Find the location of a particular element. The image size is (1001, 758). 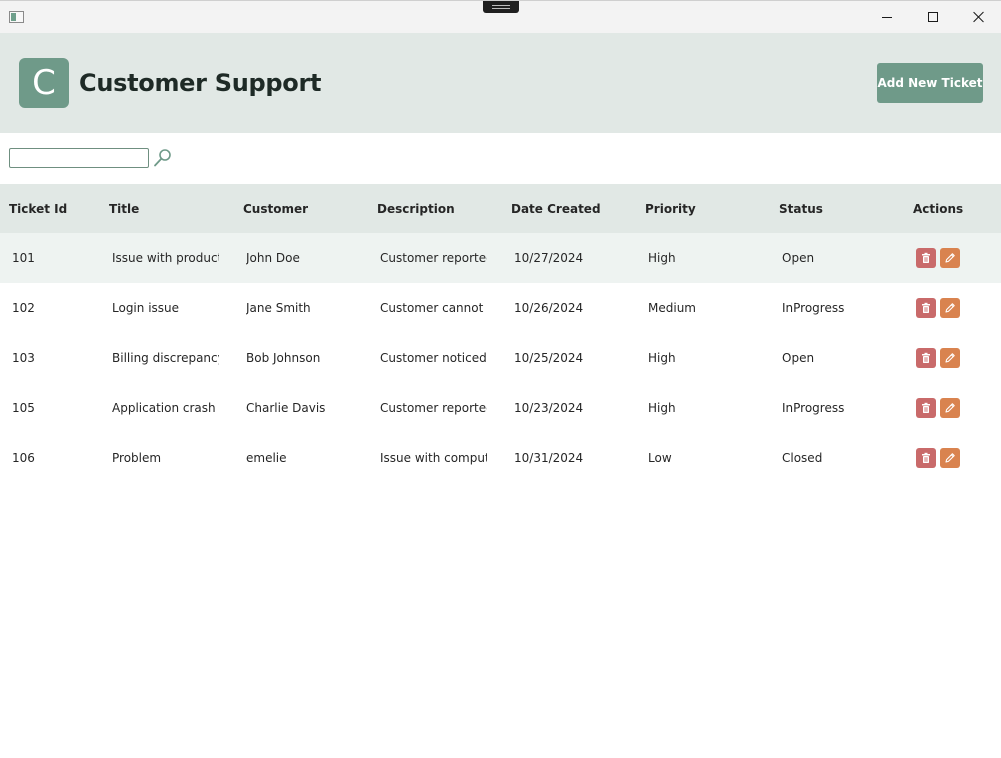

cell-priority: Medium is located at coordinates (672, 308).